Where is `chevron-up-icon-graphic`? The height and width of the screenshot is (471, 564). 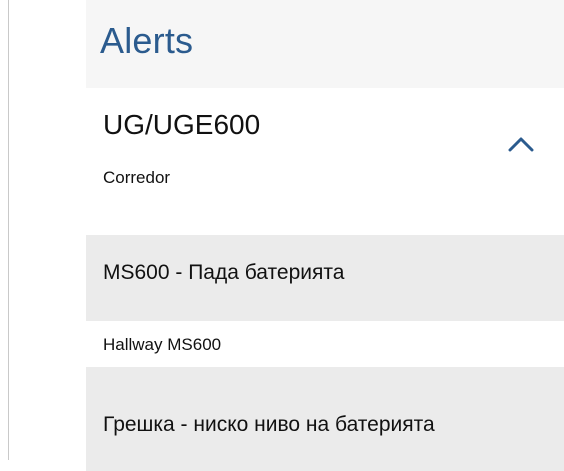
chevron-up-icon-graphic is located at coordinates (521, 144).